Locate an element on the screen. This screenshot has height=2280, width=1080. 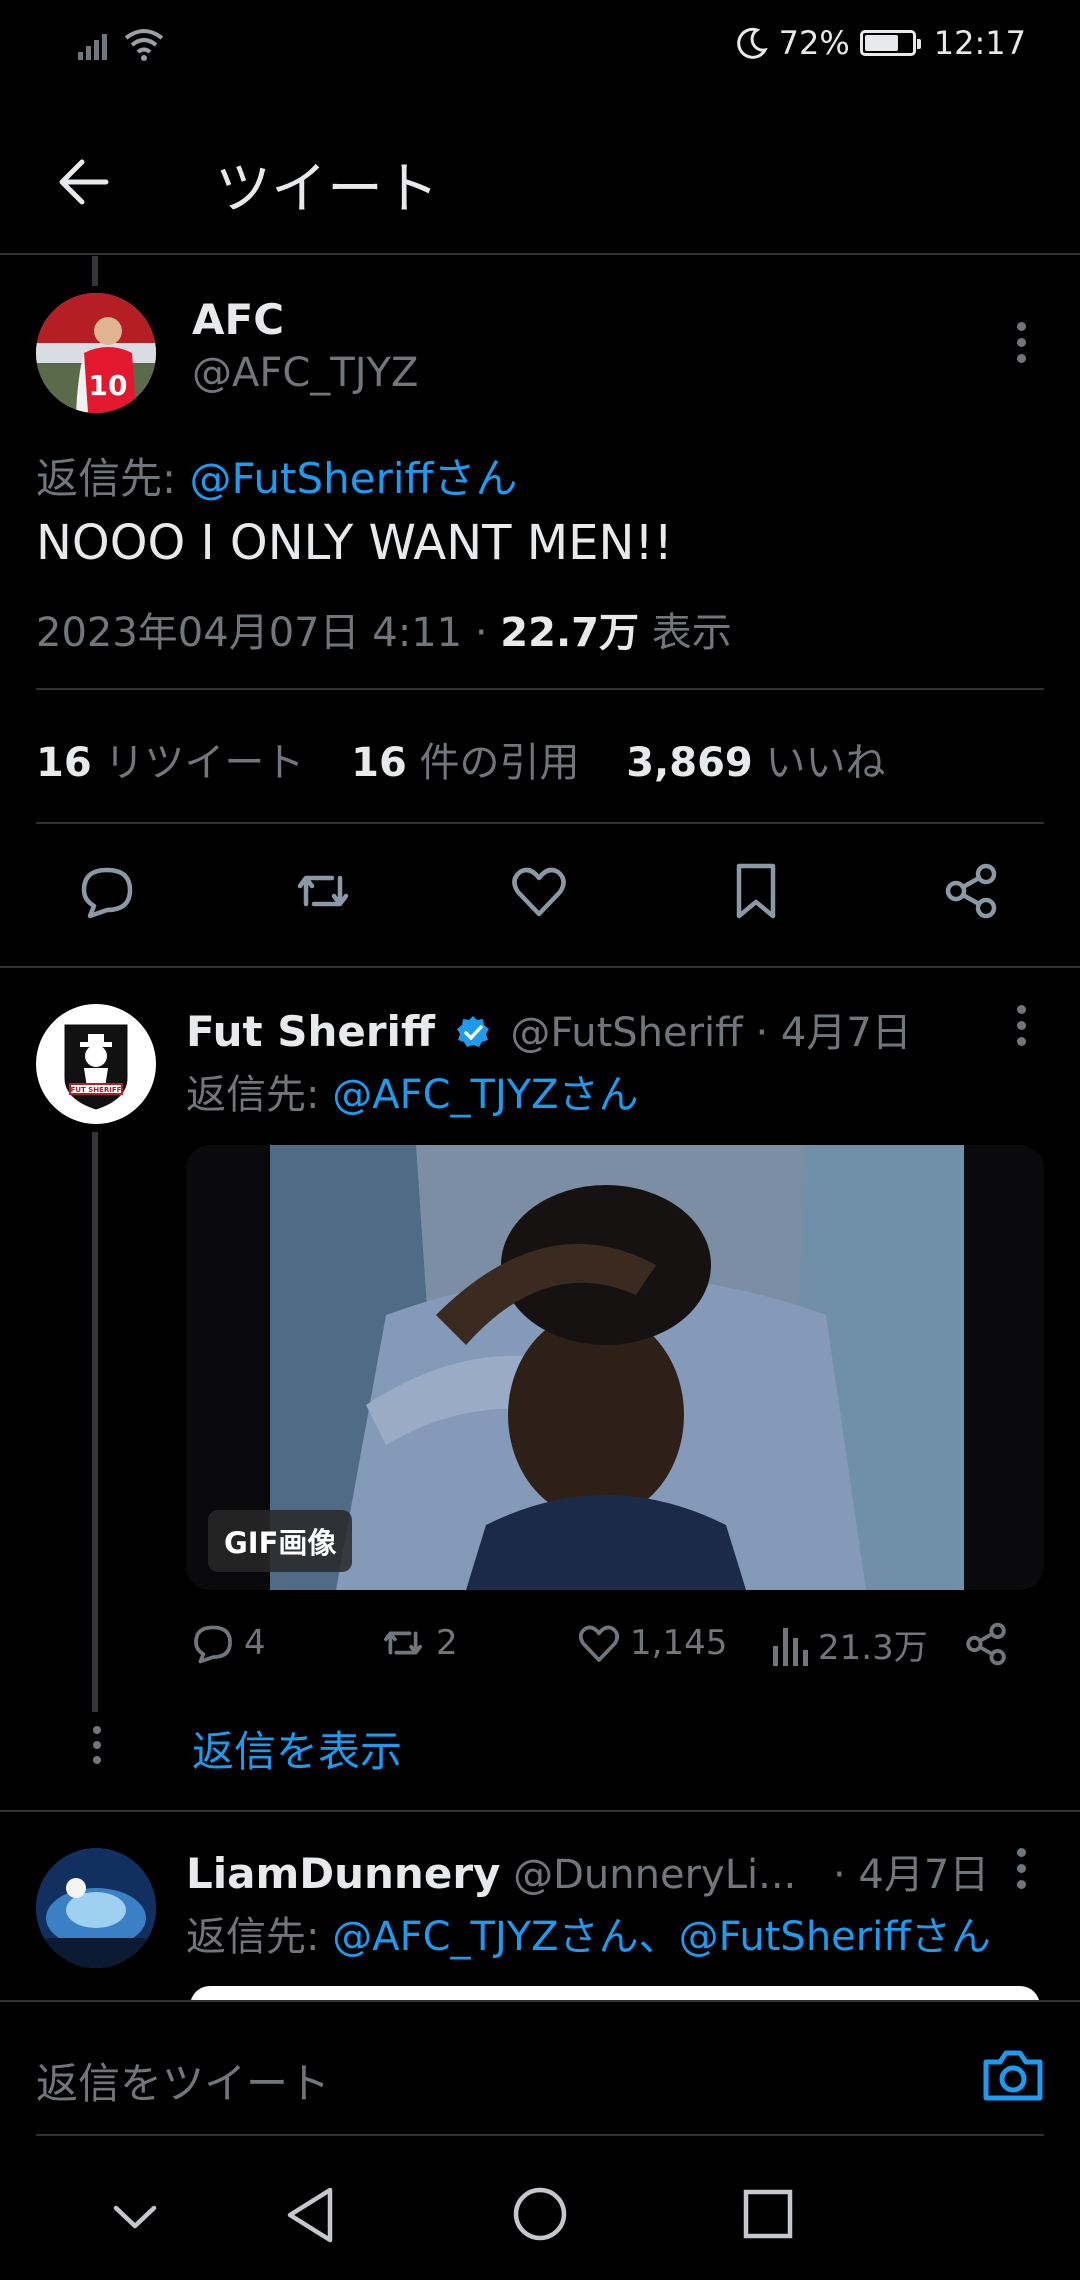
system-navigation-bar is located at coordinates (540, 2210).